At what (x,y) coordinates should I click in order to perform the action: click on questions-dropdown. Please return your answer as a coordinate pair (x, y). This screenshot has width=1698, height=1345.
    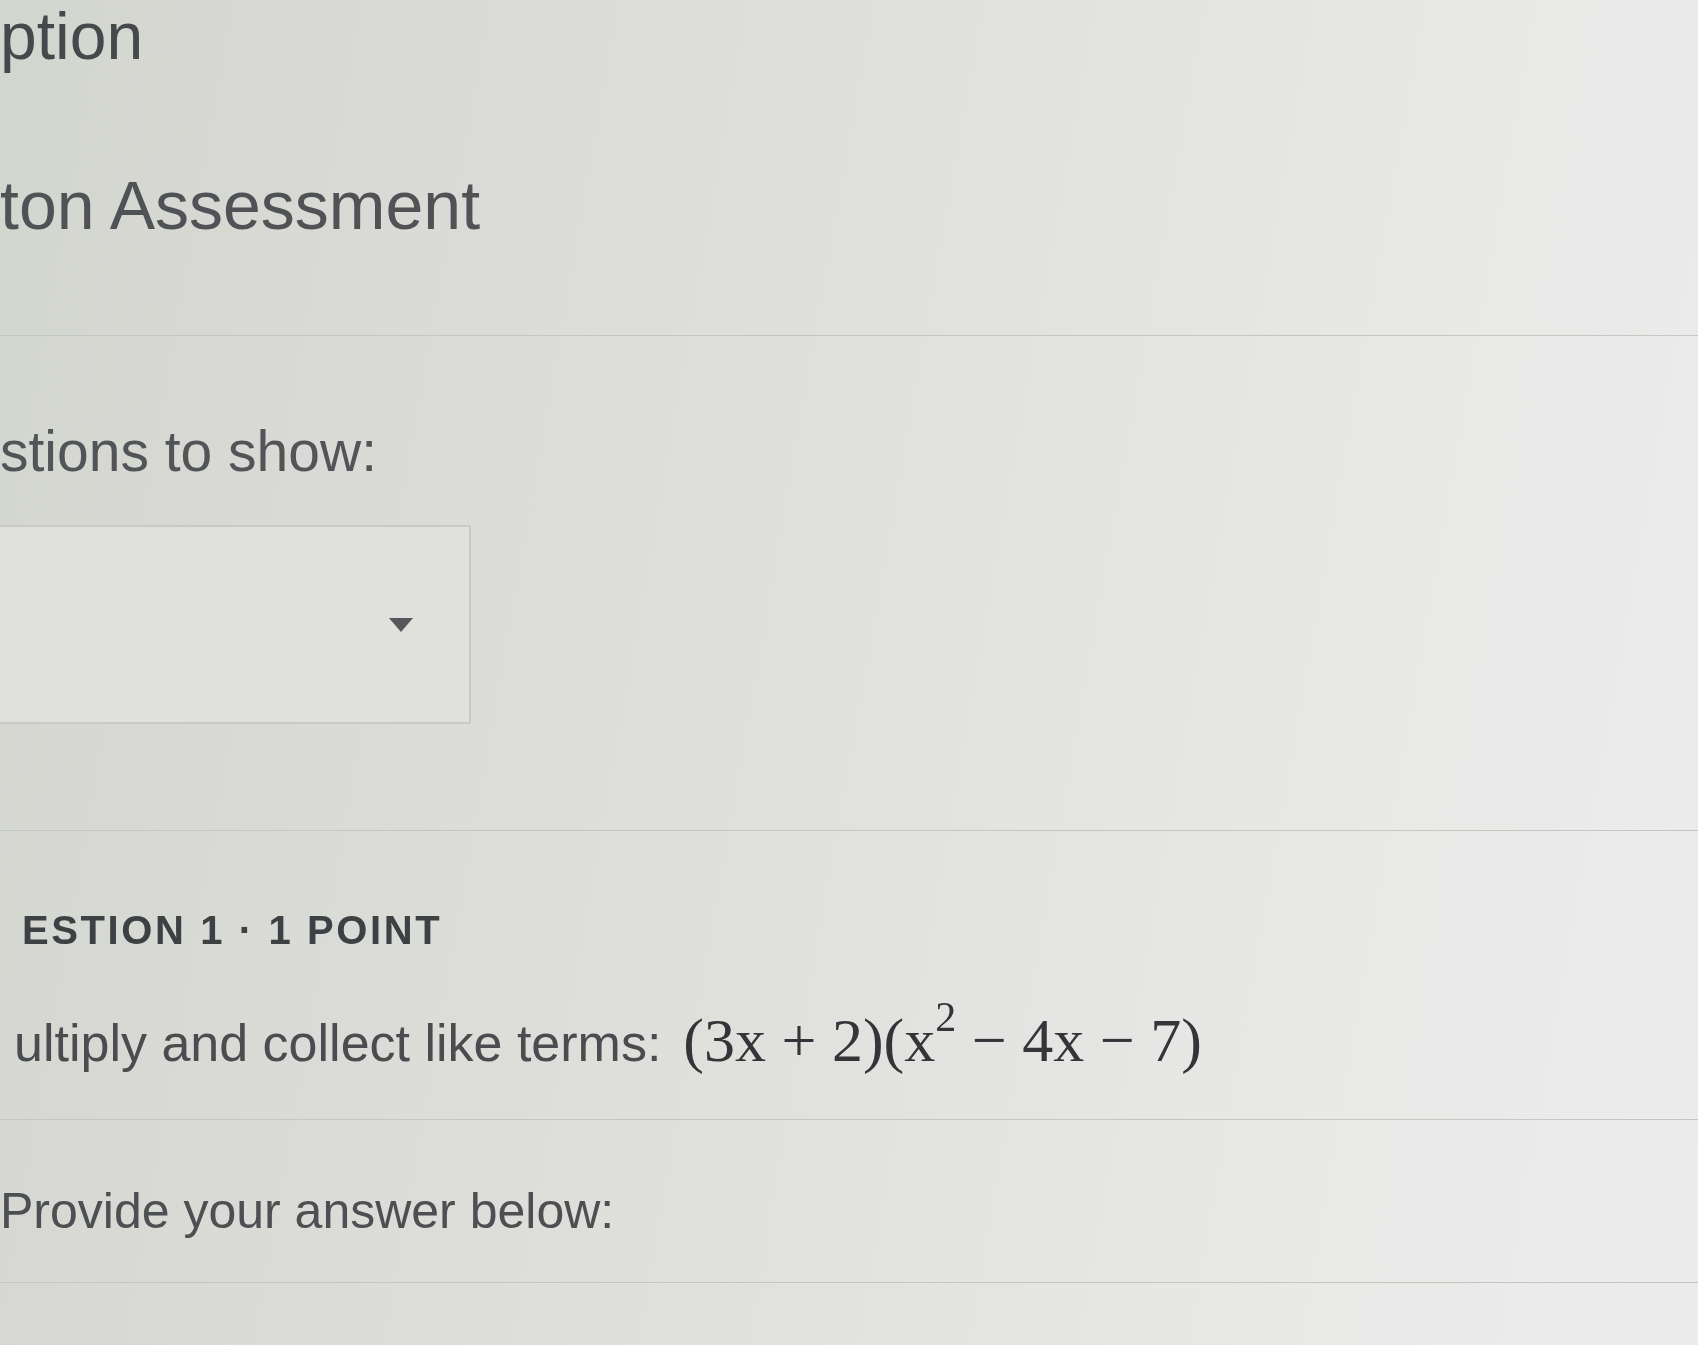
    Looking at the image, I should click on (235, 624).